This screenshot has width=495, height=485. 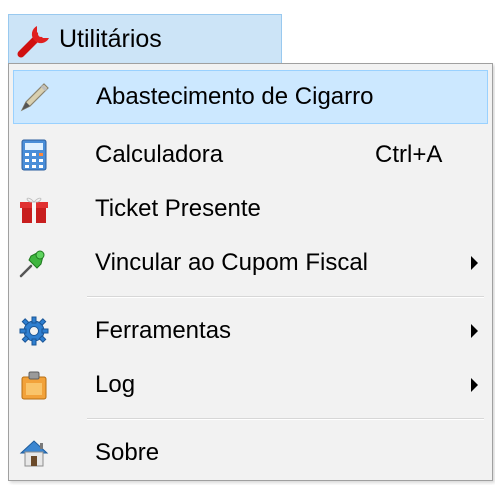 What do you see at coordinates (110, 39) in the screenshot?
I see `menu-utilitarios-label: Utilitários` at bounding box center [110, 39].